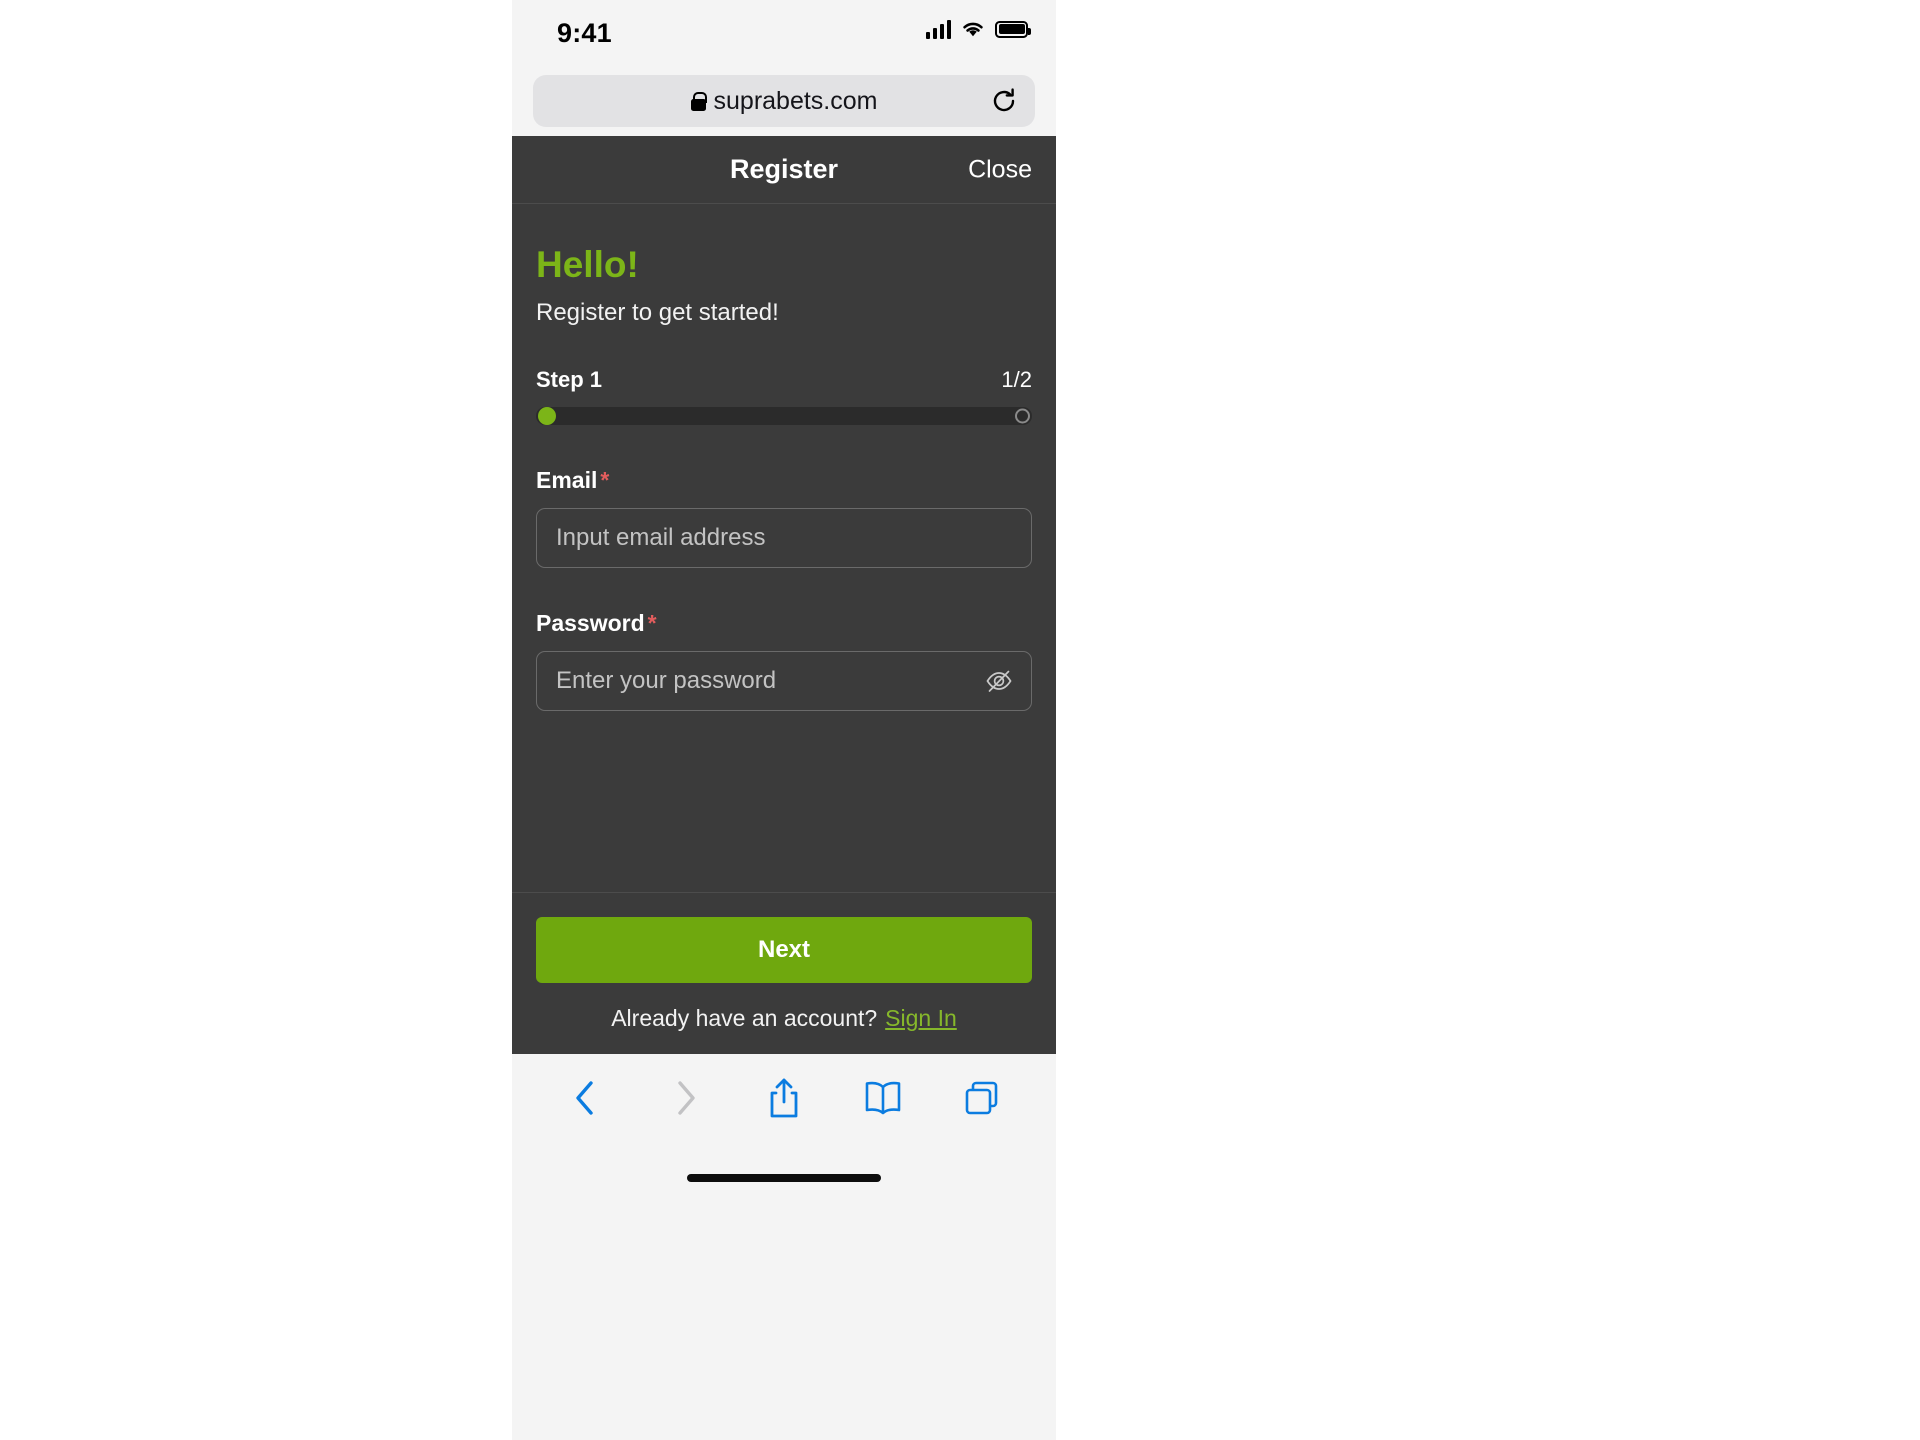 This screenshot has height=1440, width=1920. What do you see at coordinates (685, 1098) in the screenshot?
I see `chevron-right-icon` at bounding box center [685, 1098].